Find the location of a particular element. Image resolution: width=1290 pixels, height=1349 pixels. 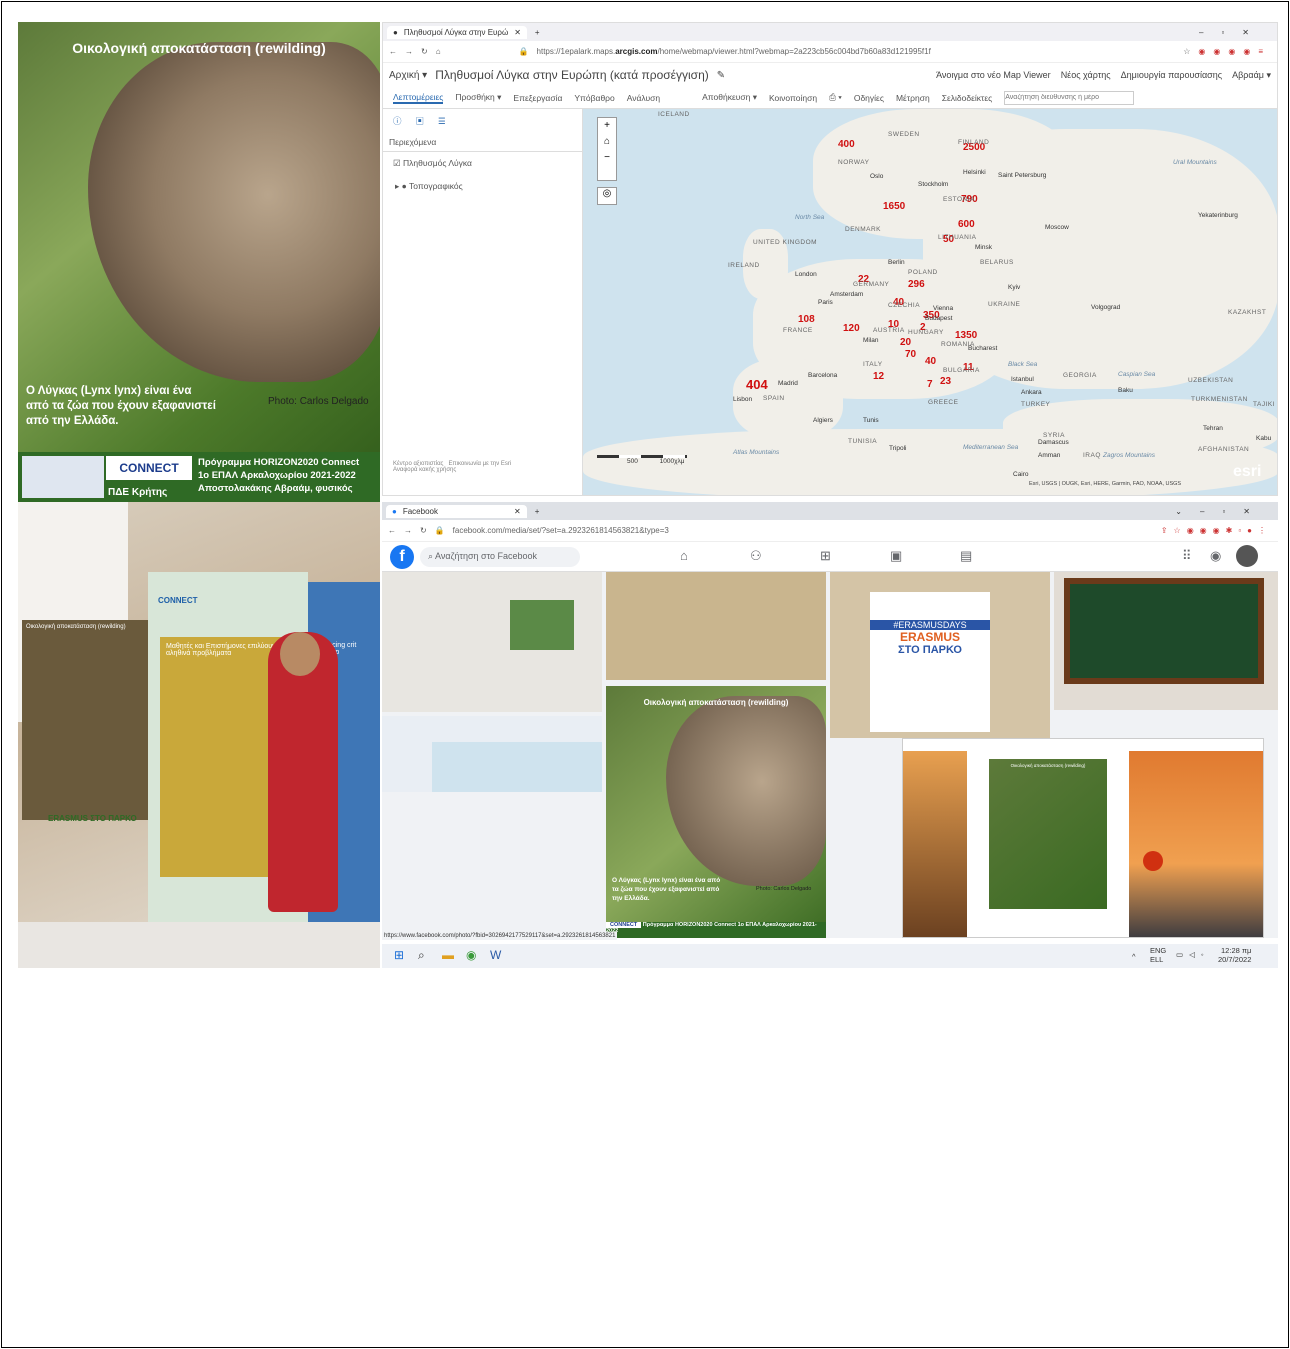

home-menu: Αρχική ▾ is located at coordinates (408, 75).